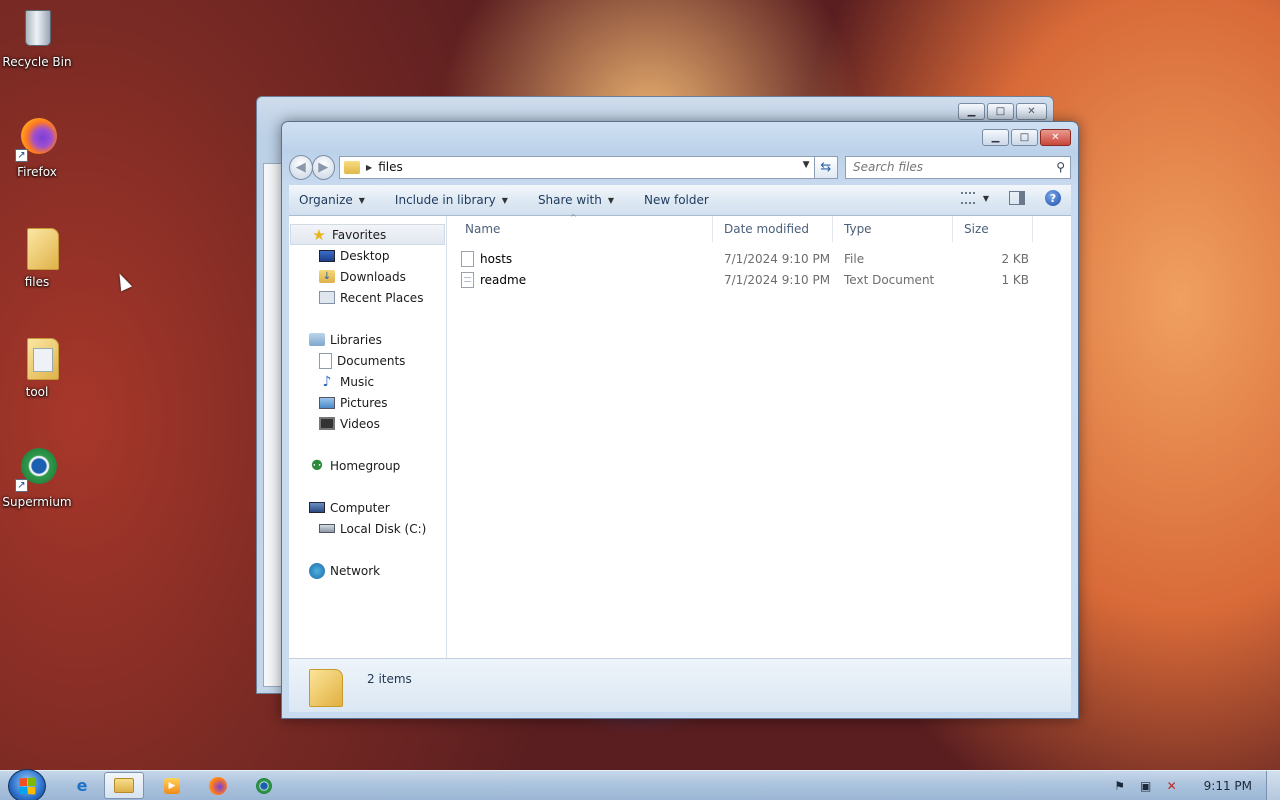 The width and height of the screenshot is (1280, 800). What do you see at coordinates (967, 198) in the screenshot?
I see `change-view-icon` at bounding box center [967, 198].